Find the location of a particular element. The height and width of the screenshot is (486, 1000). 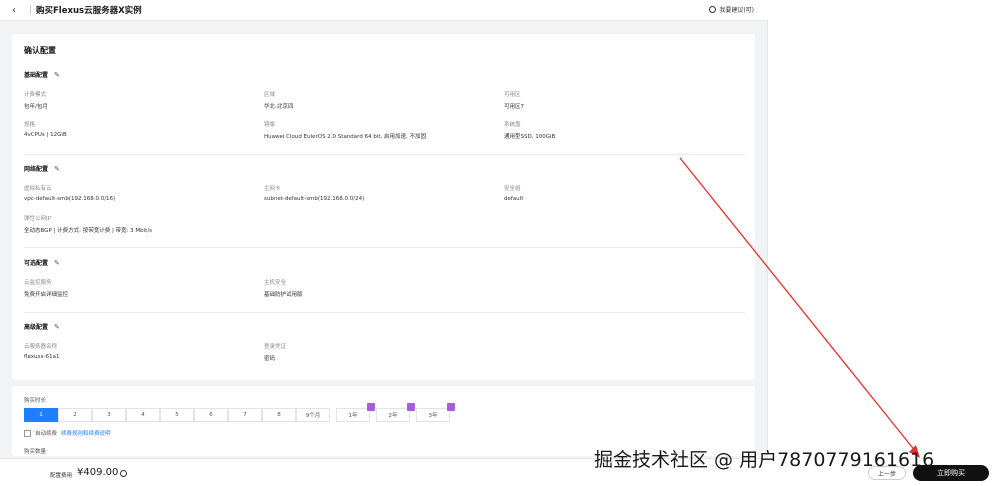

card-title: 确认配置 is located at coordinates (40, 50).